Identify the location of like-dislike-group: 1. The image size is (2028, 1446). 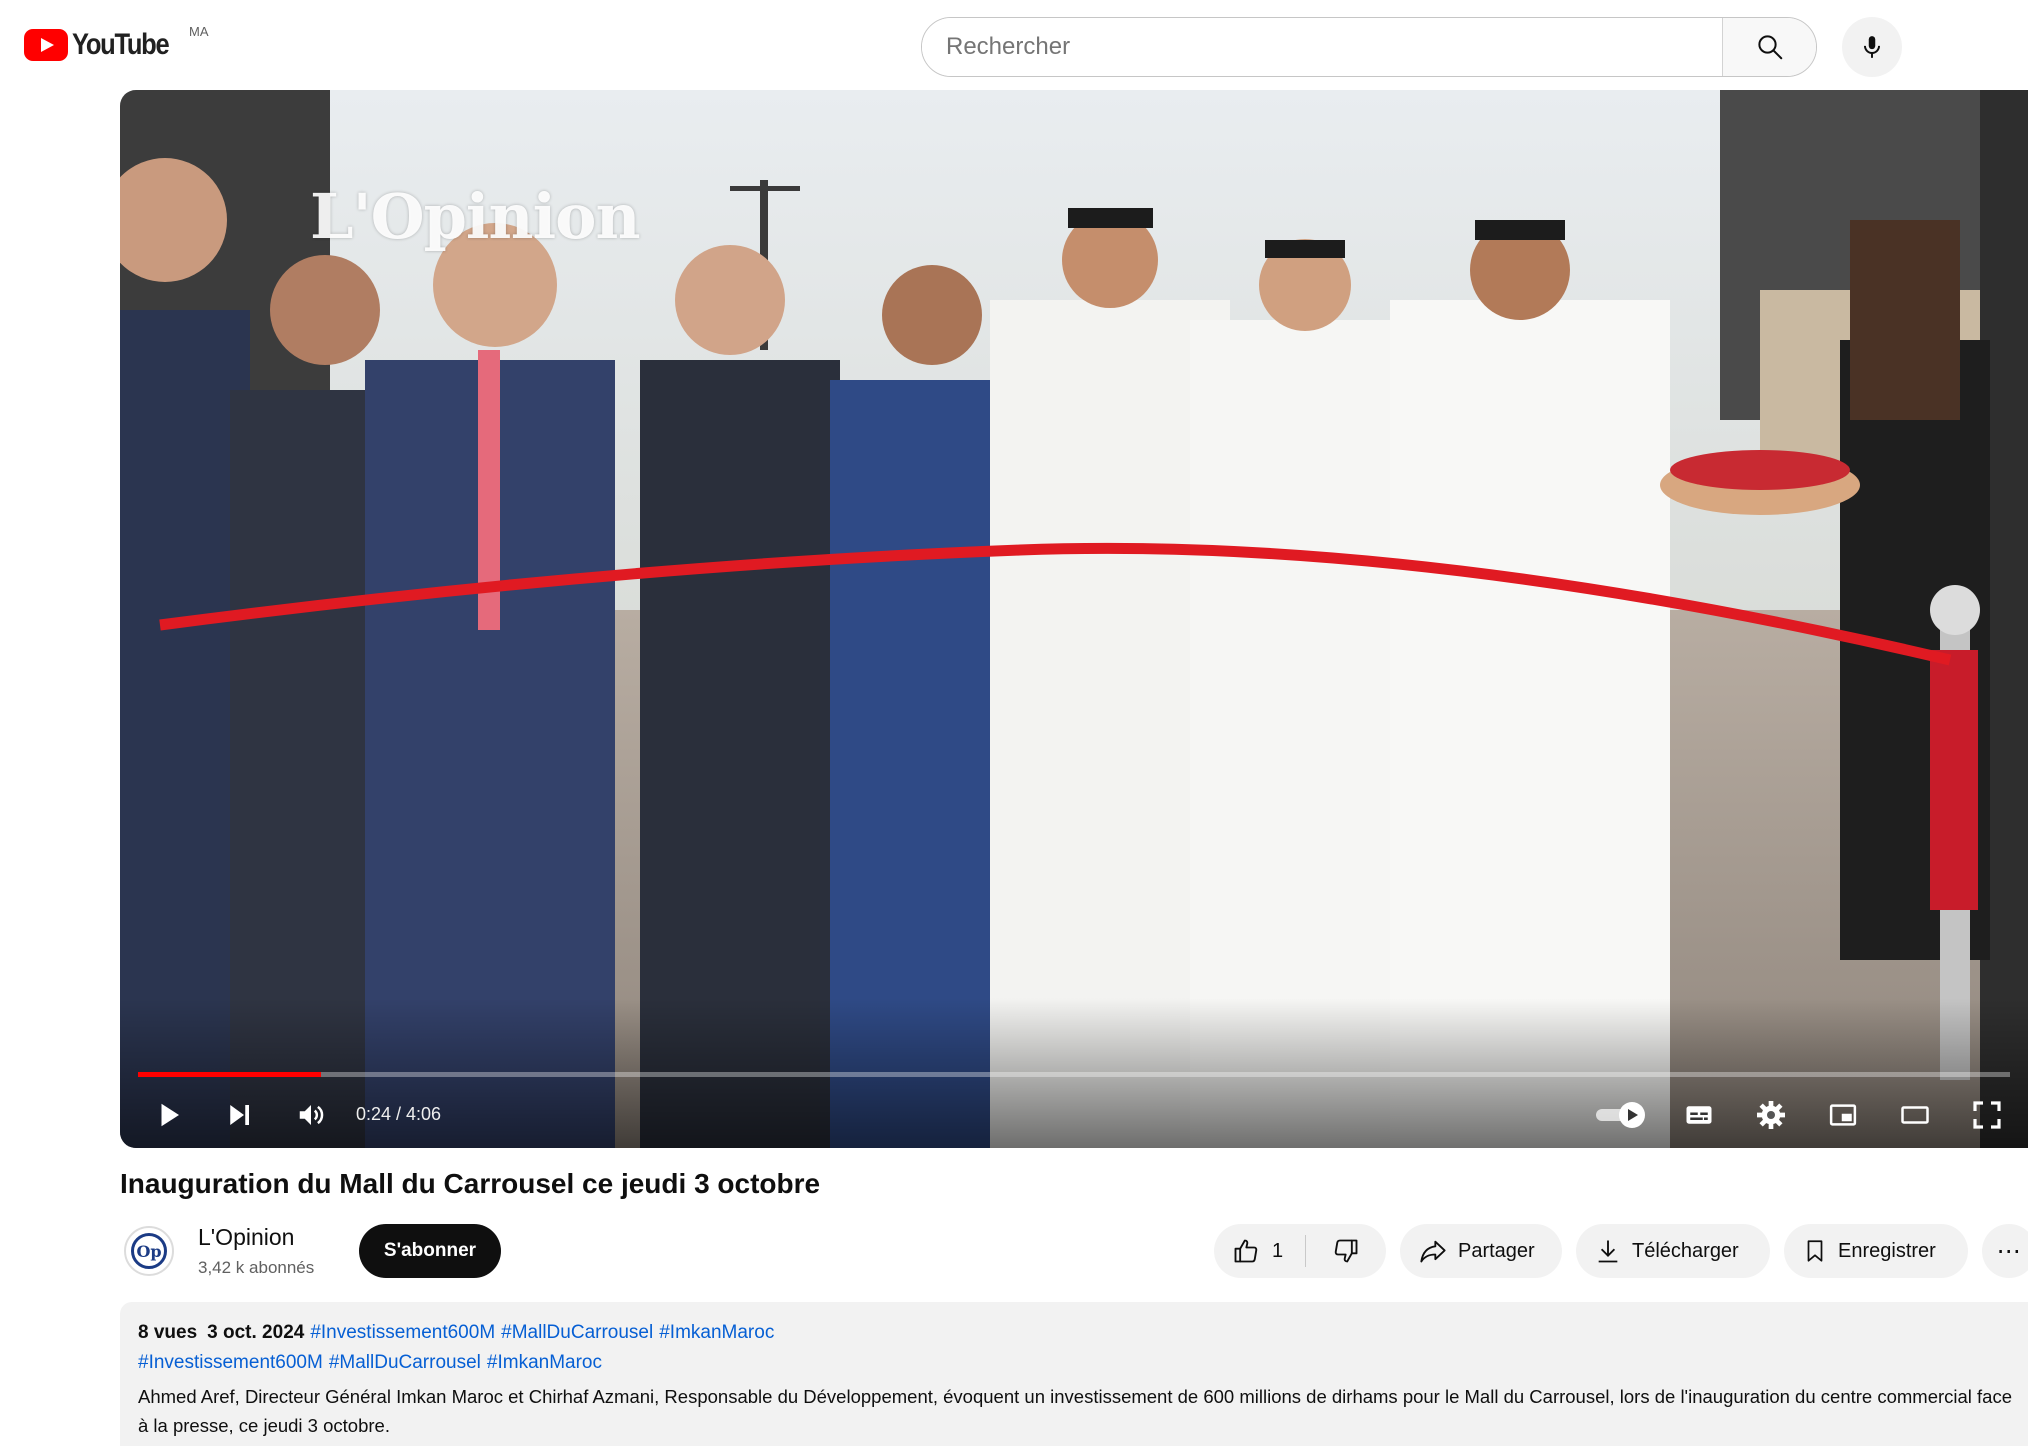
(1300, 1251).